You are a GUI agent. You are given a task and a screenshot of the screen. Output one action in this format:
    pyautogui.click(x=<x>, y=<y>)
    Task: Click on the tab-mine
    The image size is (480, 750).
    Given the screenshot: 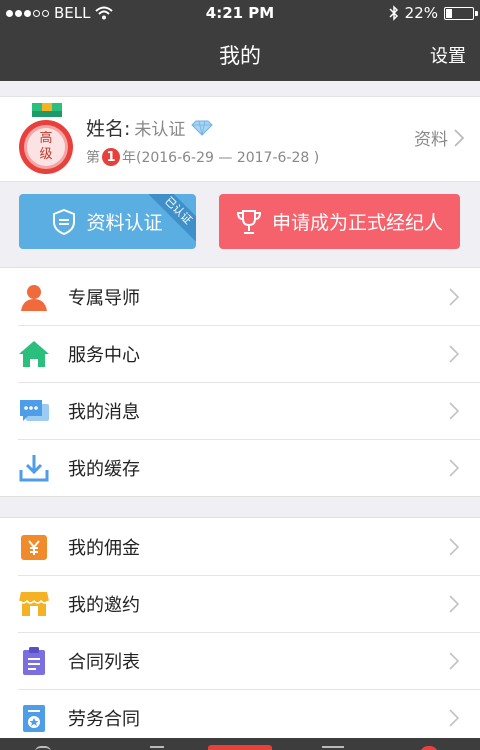 What is the action you would take?
    pyautogui.click(x=429, y=748)
    